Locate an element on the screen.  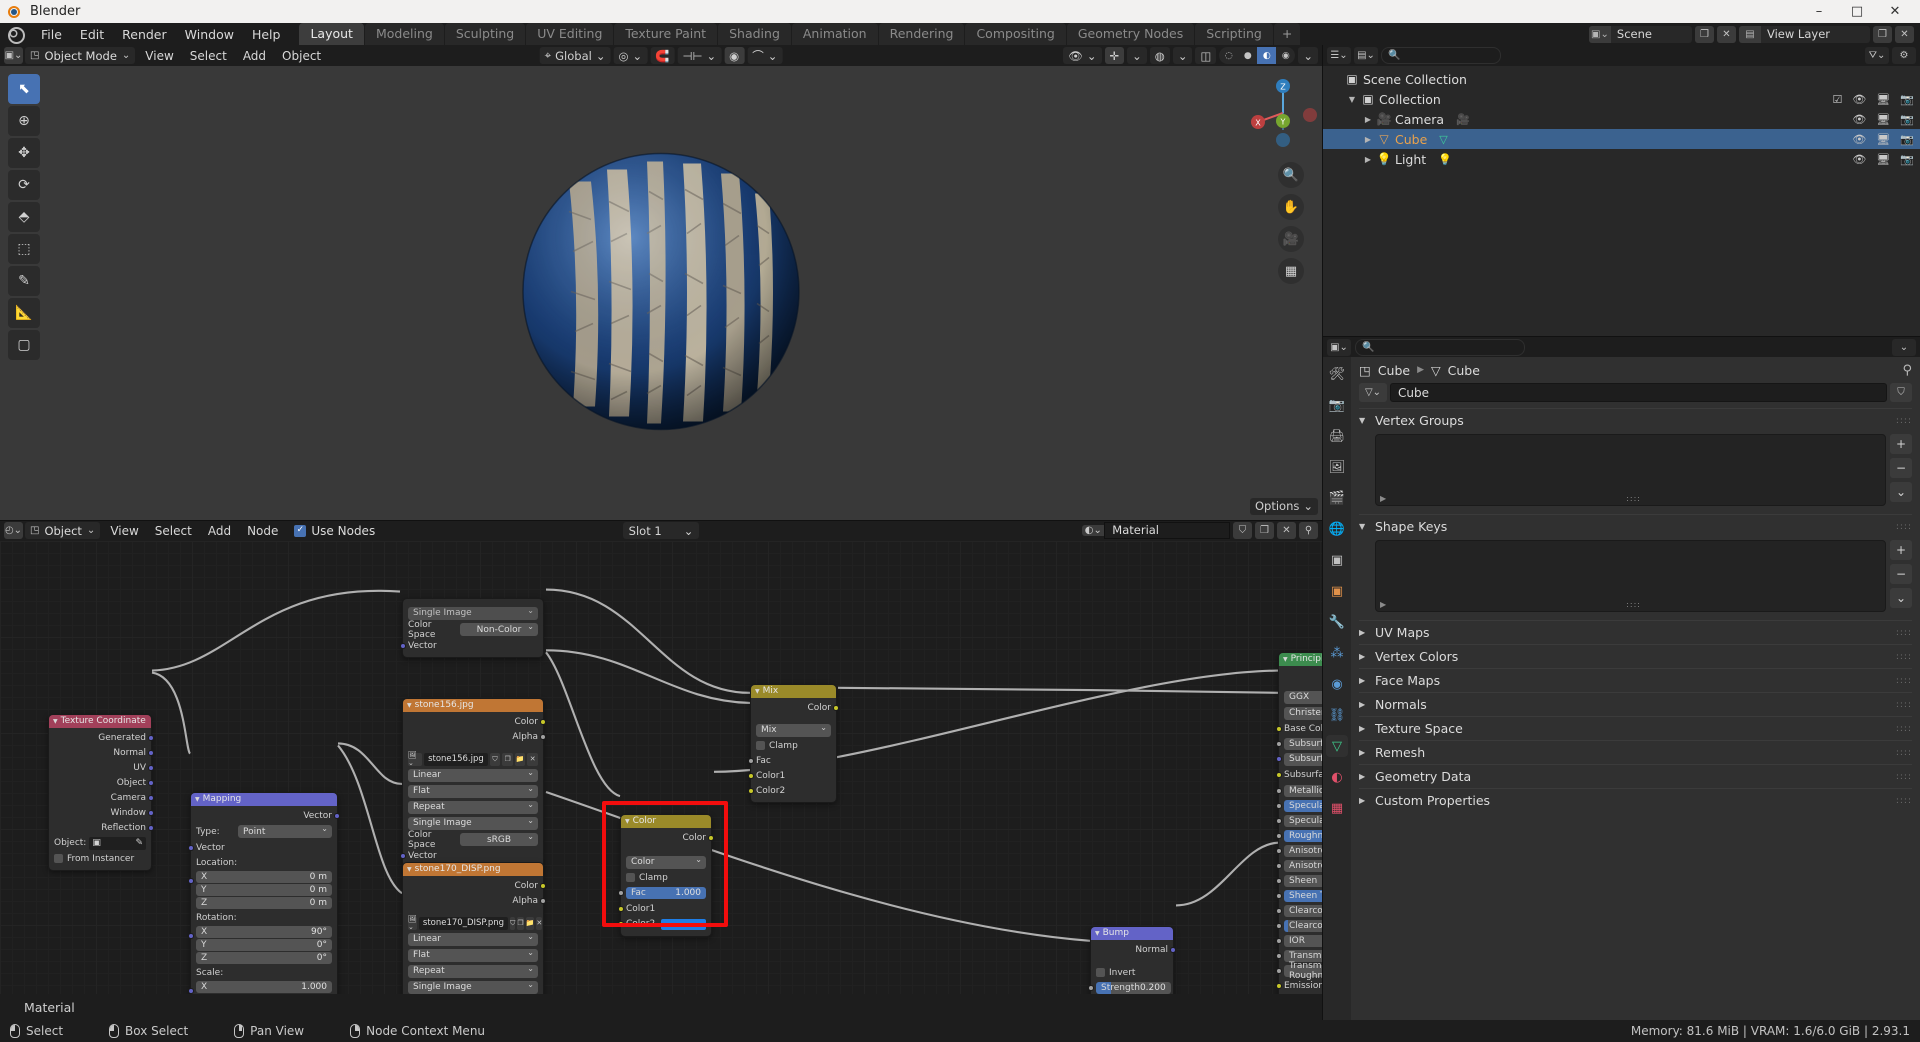
subsurface-radius-row: Subsurface Radius is located at coordinates (1299, 759).